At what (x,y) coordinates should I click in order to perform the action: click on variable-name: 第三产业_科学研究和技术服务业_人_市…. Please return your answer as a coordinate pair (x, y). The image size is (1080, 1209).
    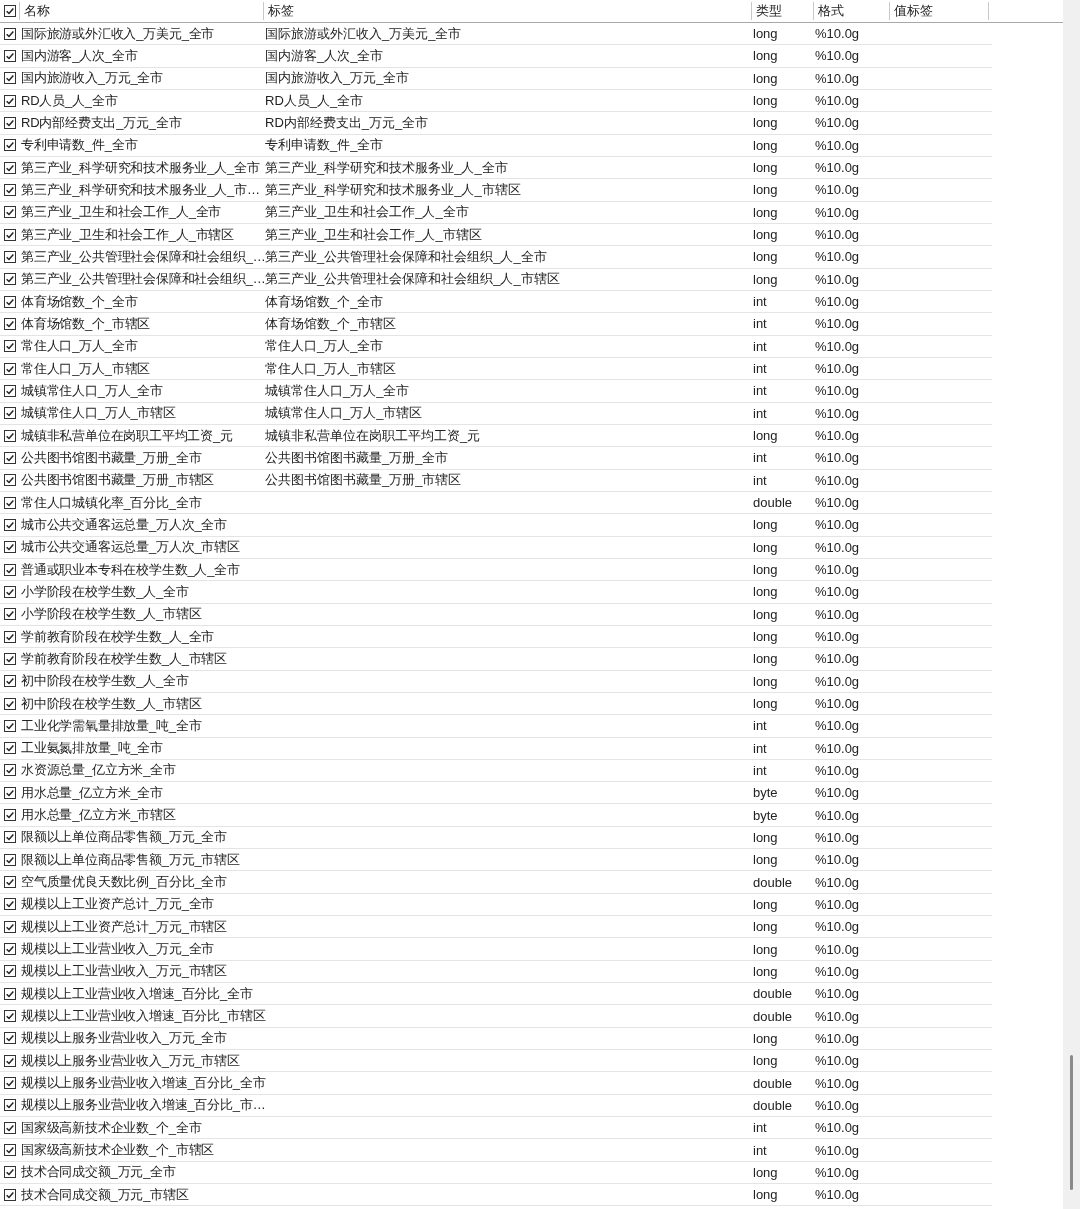
    Looking at the image, I should click on (140, 189).